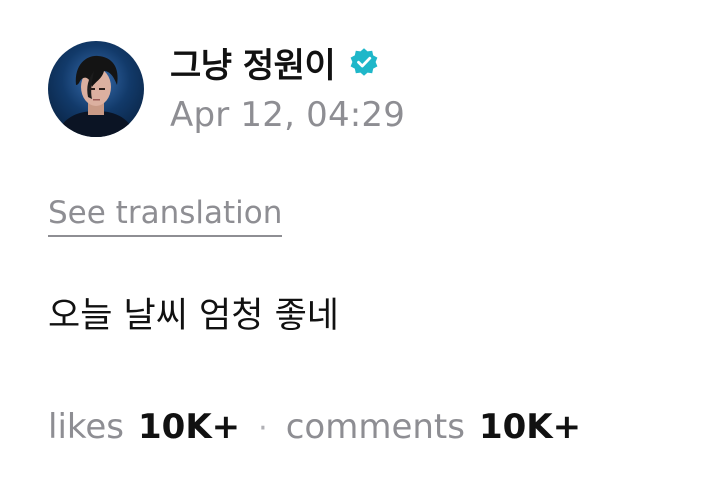 Image resolution: width=726 pixels, height=493 pixels. I want to click on author-name-row: 그냥 정원이, so click(287, 62).